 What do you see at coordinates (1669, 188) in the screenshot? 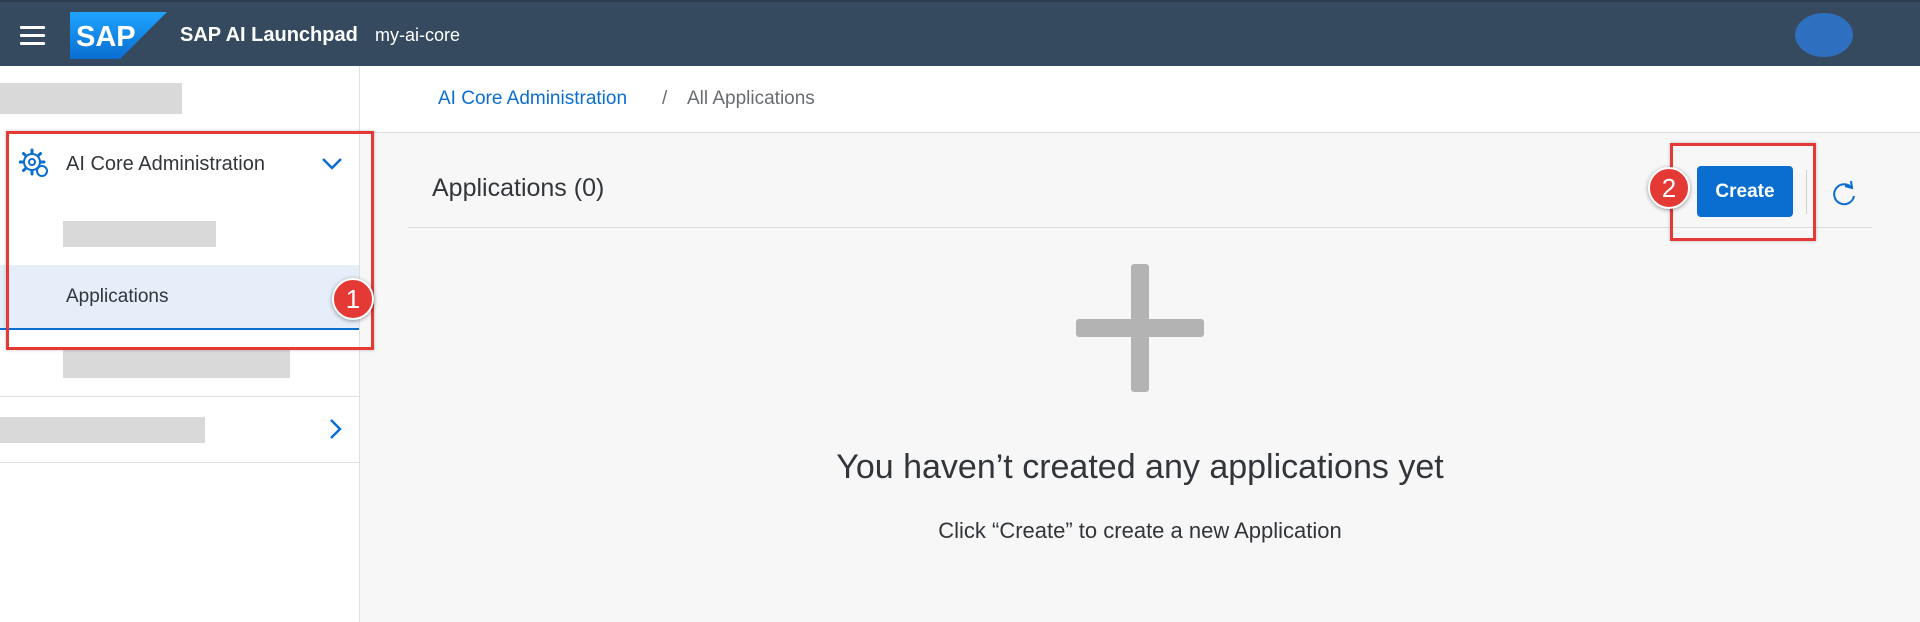
I see `annotation-badge-2: 2` at bounding box center [1669, 188].